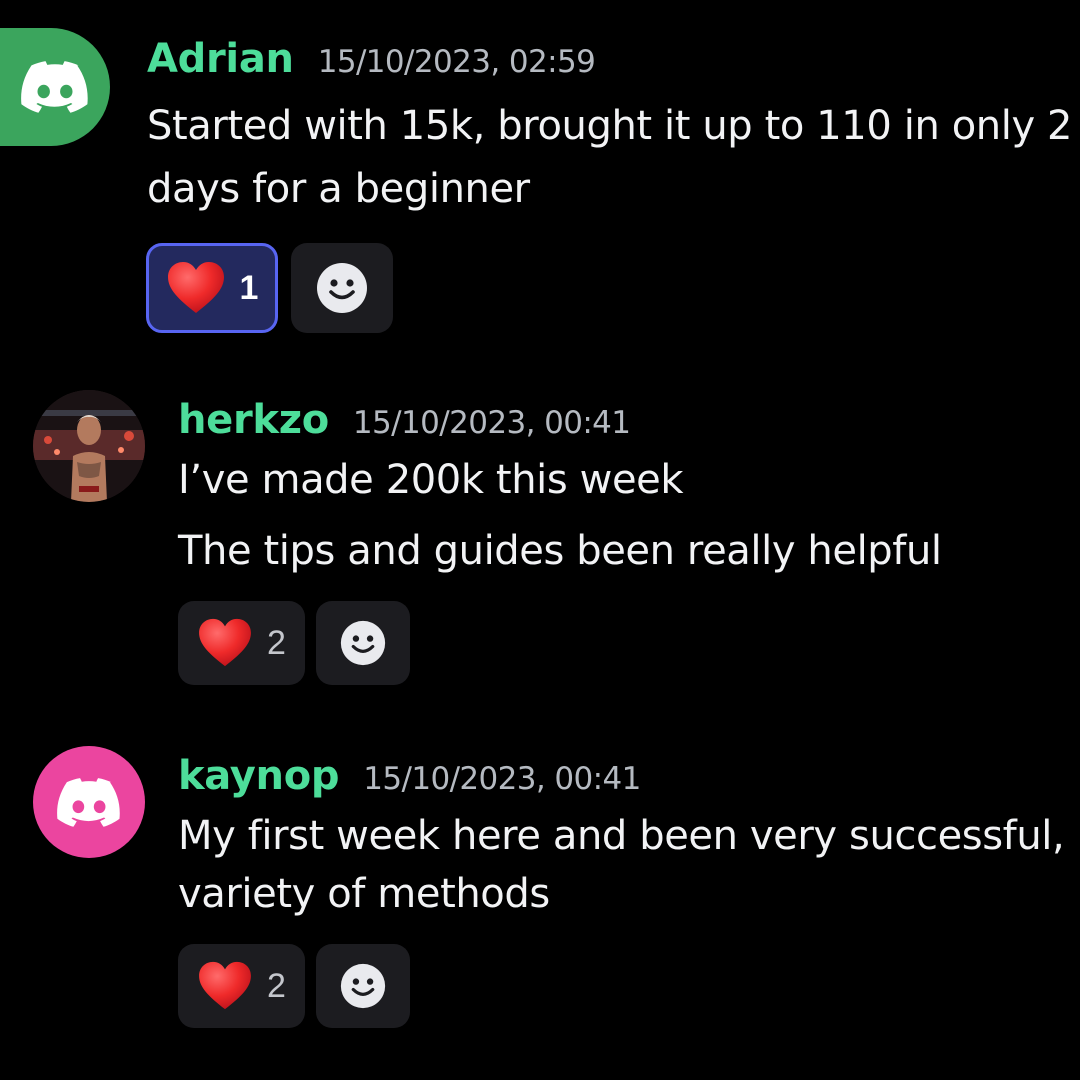 The image size is (1080, 1080). Describe the element at coordinates (560, 551) in the screenshot. I see `message-text-line: The tips and guides been really helpful` at that location.